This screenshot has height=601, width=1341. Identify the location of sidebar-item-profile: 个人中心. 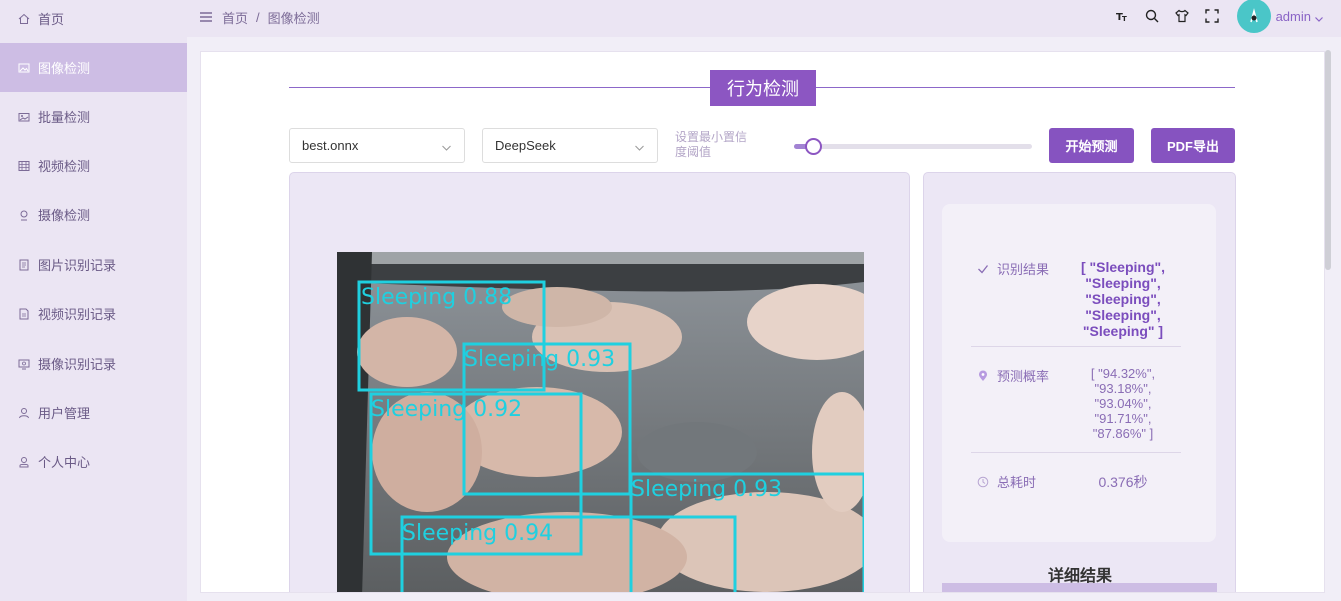
(93, 461).